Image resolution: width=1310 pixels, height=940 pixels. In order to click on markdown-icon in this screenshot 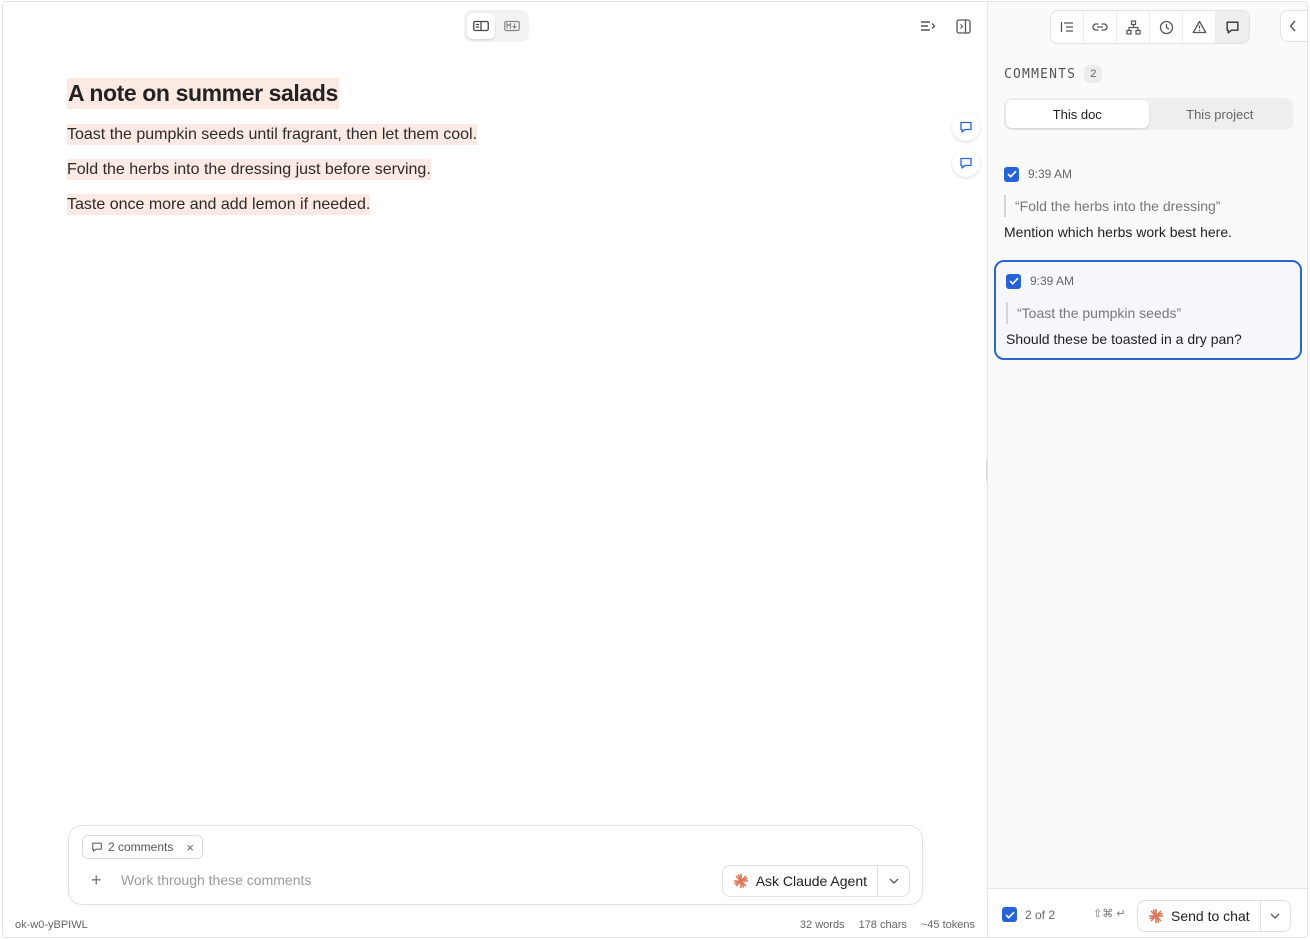, I will do `click(512, 26)`.